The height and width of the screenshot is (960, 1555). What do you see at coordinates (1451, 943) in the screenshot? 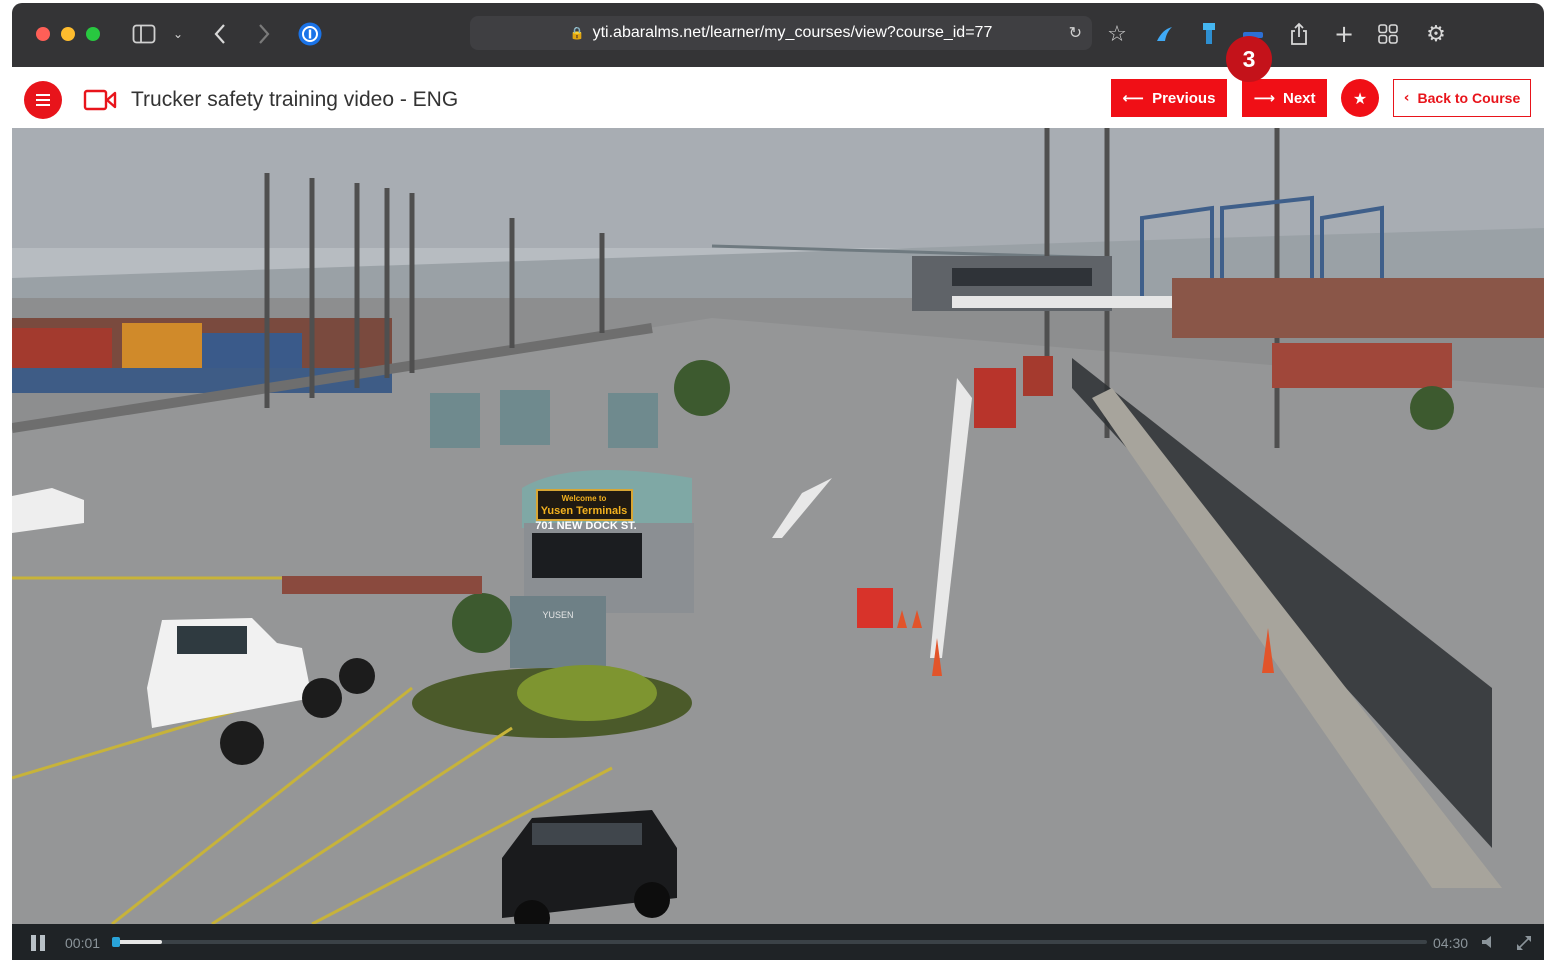
I see `duration-time: 04:30` at bounding box center [1451, 943].